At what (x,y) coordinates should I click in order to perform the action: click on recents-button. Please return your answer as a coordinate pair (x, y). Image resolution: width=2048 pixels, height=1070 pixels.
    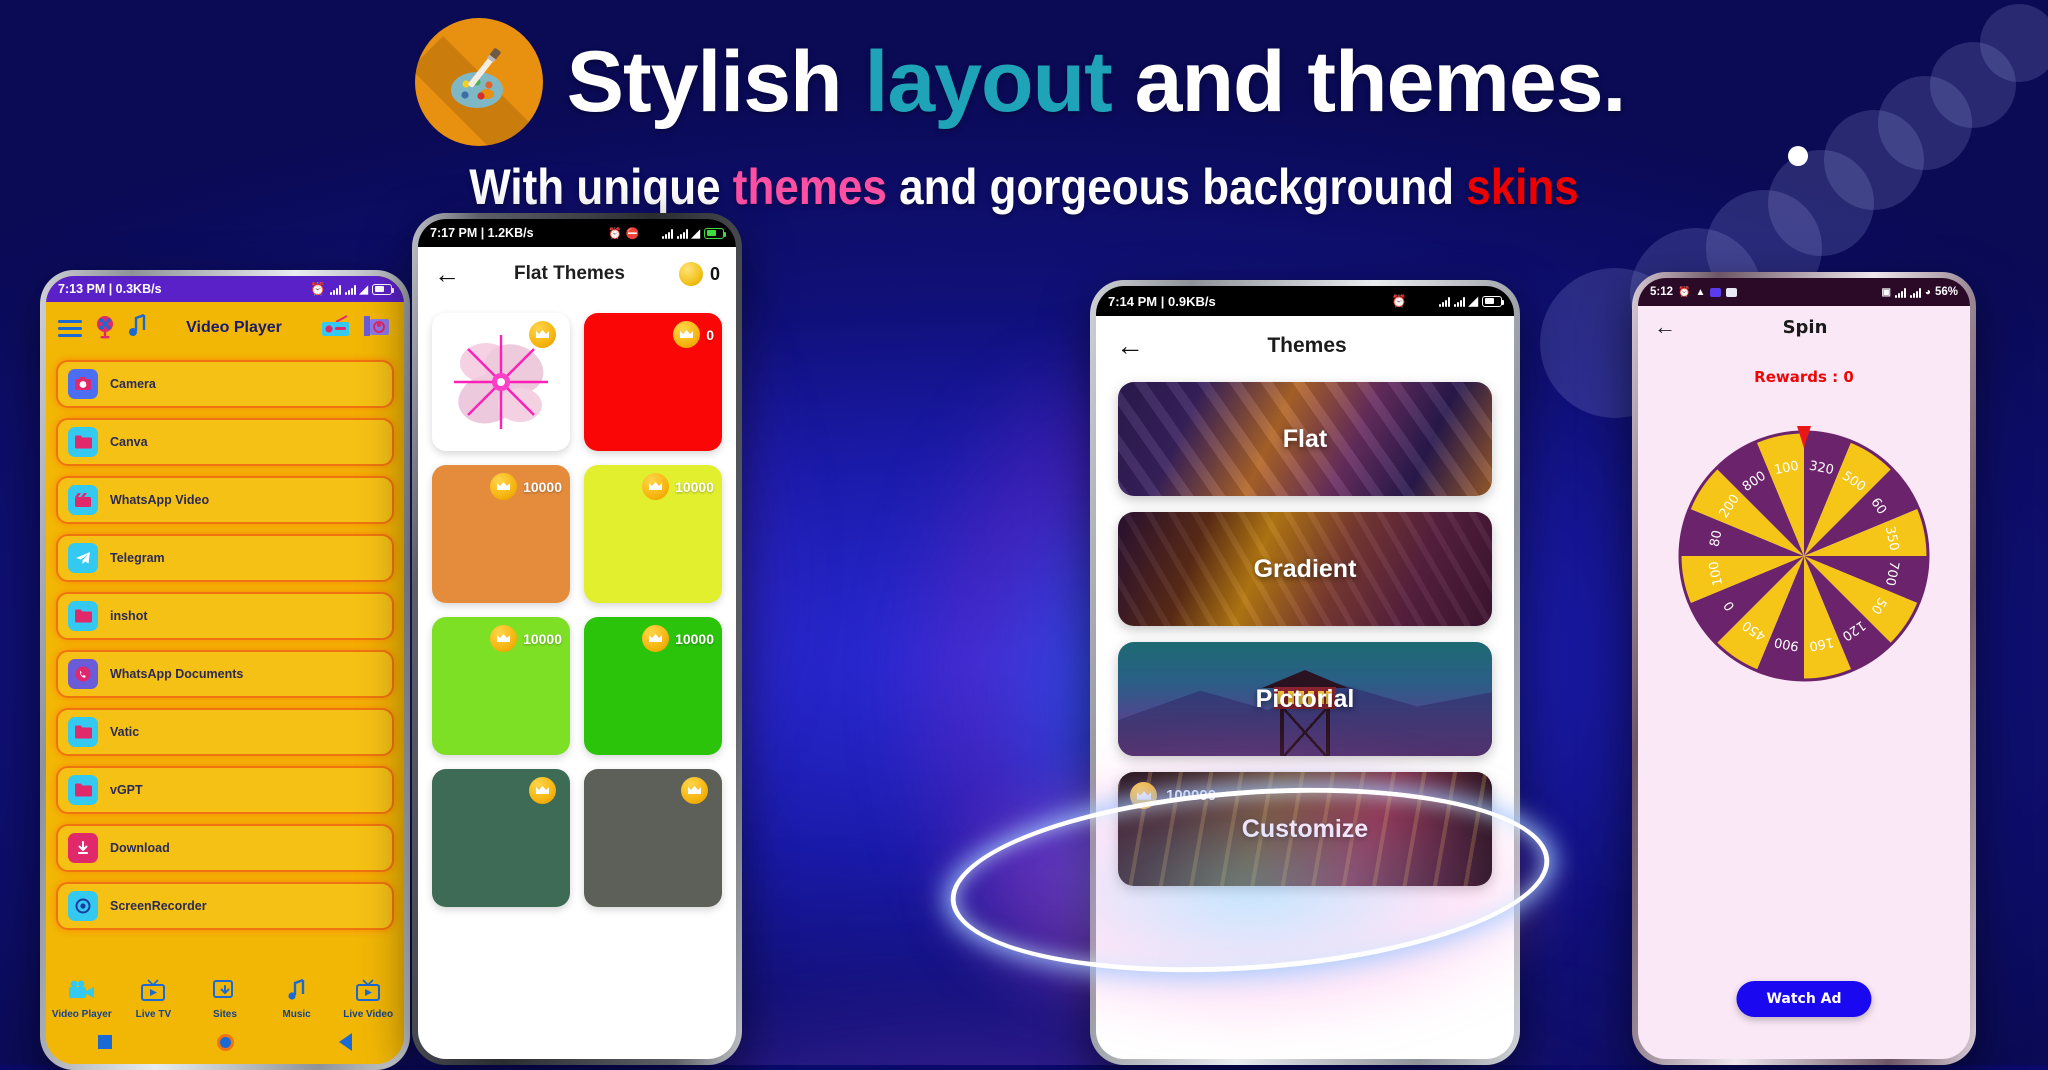
    Looking at the image, I should click on (105, 1042).